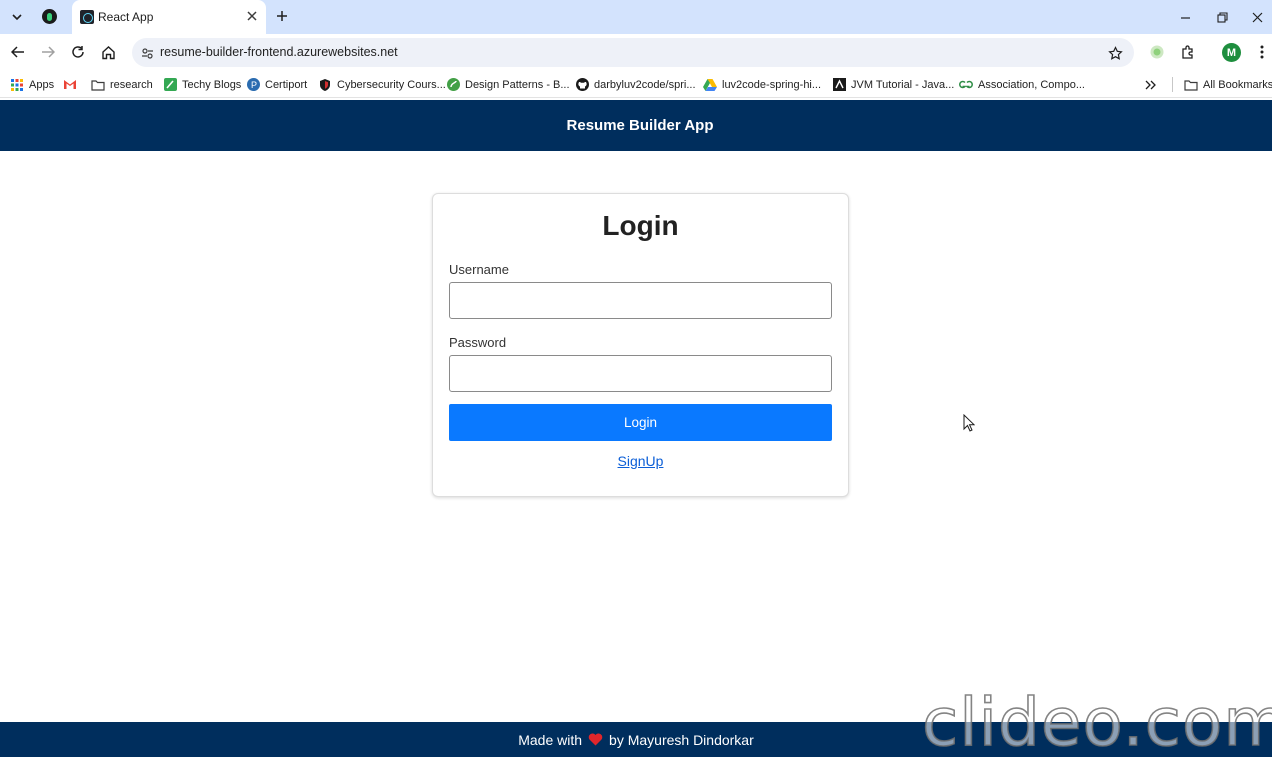  I want to click on login-card: Login Username Password Login SignUp, so click(640, 345).